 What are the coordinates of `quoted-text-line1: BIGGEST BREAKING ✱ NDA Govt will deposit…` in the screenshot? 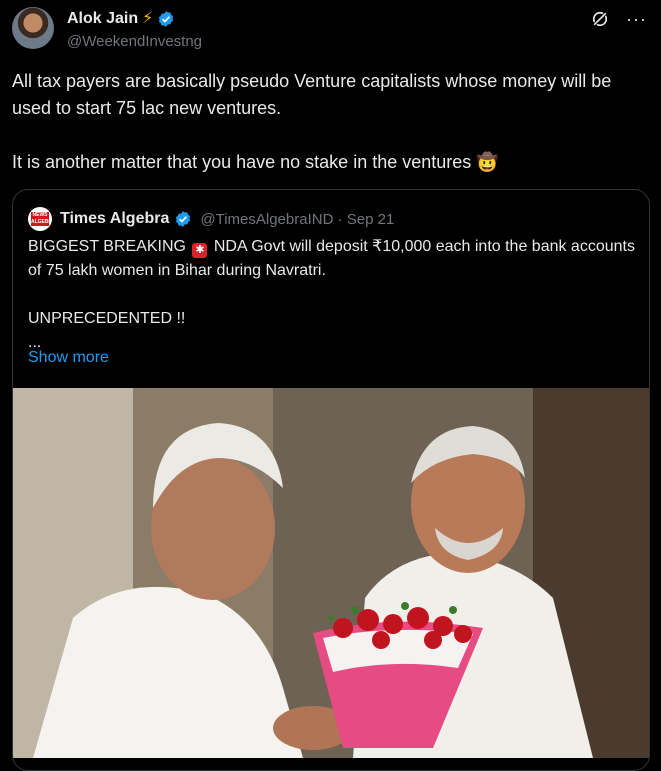 It's located at (333, 259).